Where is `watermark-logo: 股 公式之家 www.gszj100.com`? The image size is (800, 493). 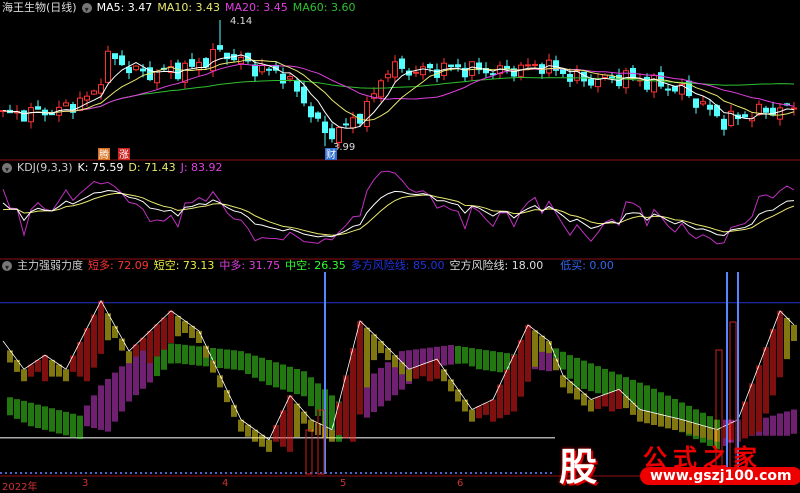 watermark-logo: 股 公式之家 www.gszj100.com is located at coordinates (677, 463).